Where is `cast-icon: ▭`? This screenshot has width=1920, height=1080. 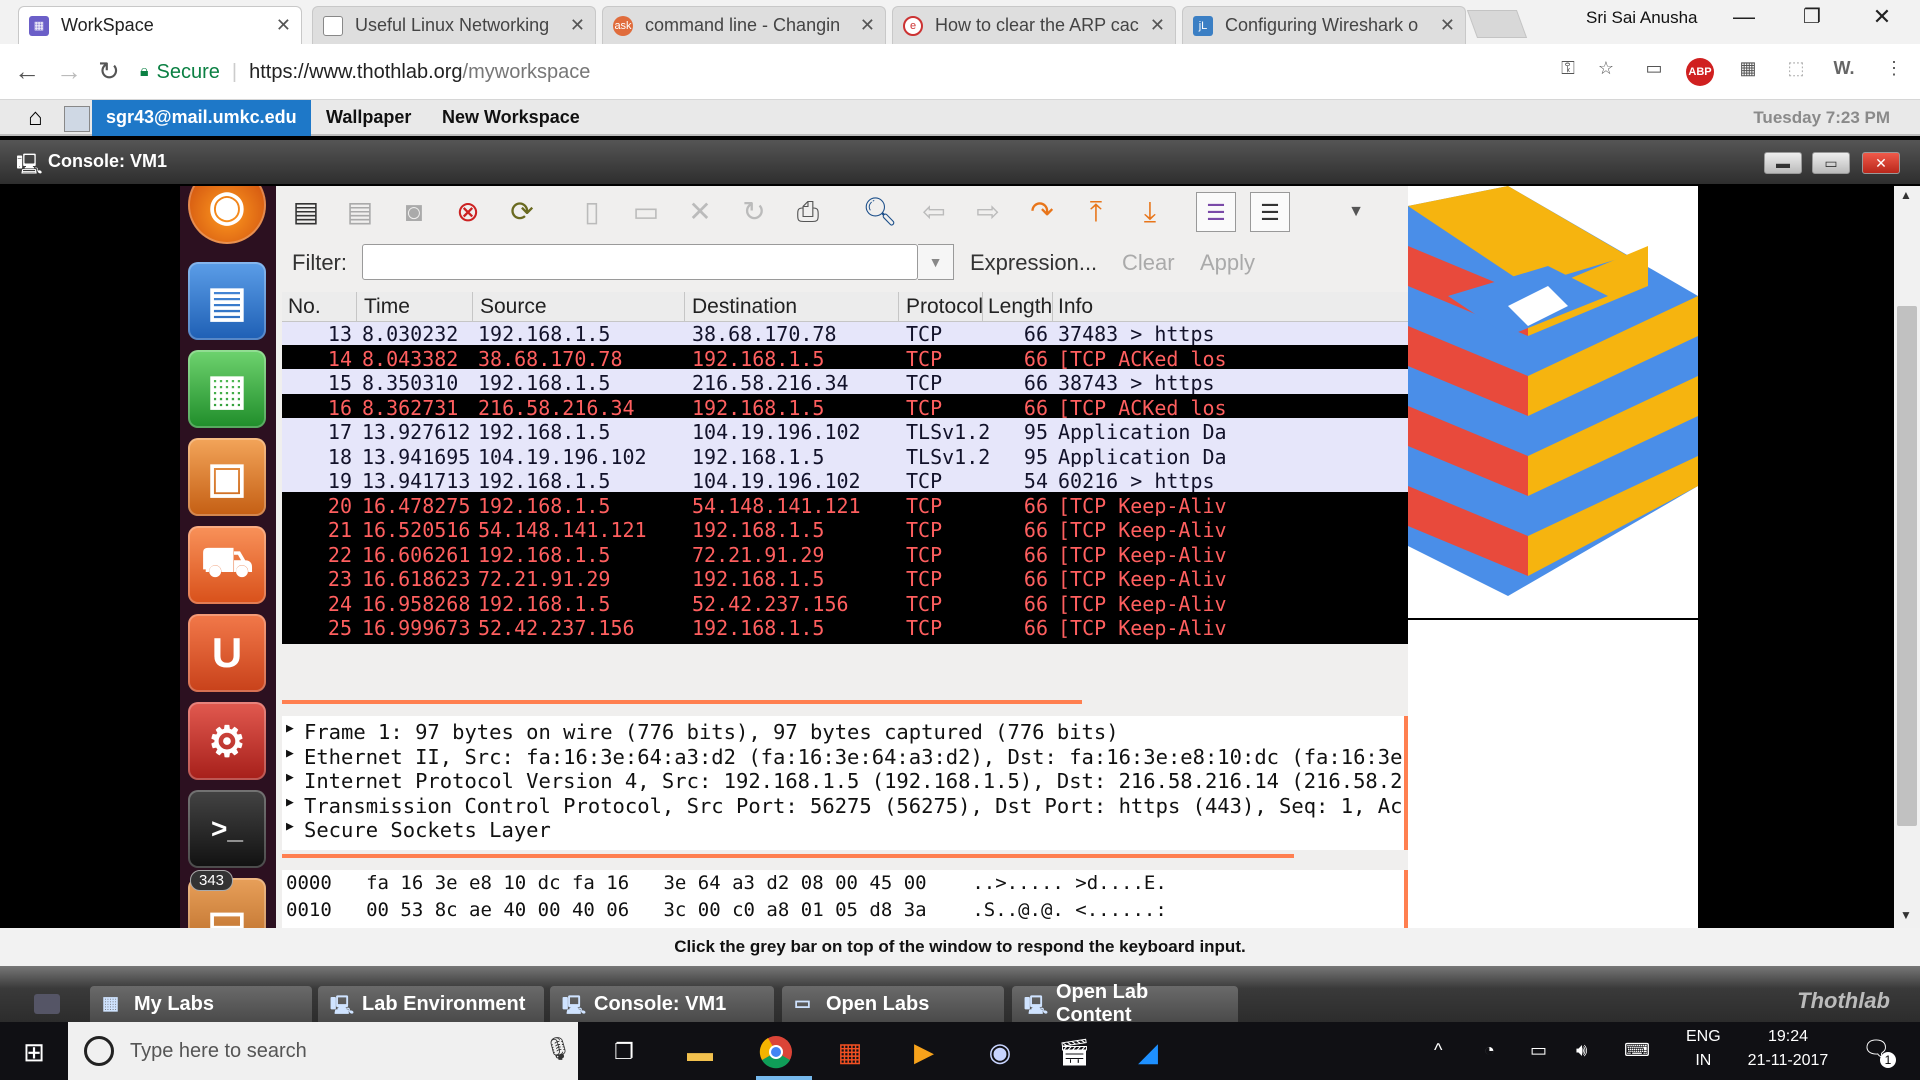 cast-icon: ▭ is located at coordinates (1654, 72).